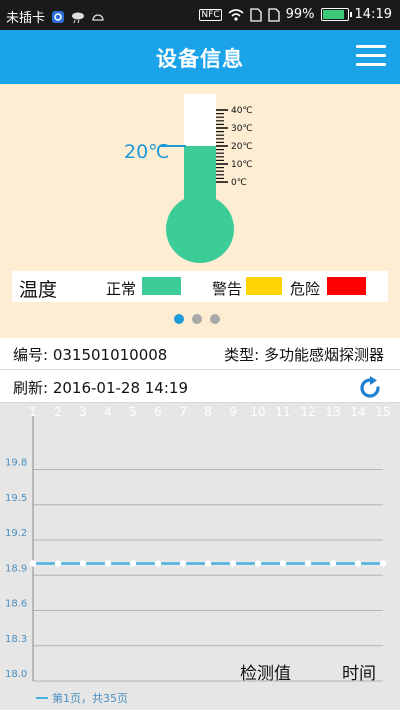 This screenshot has height=710, width=400. Describe the element at coordinates (382, 412) in the screenshot. I see `x-tick-label: 15` at that location.